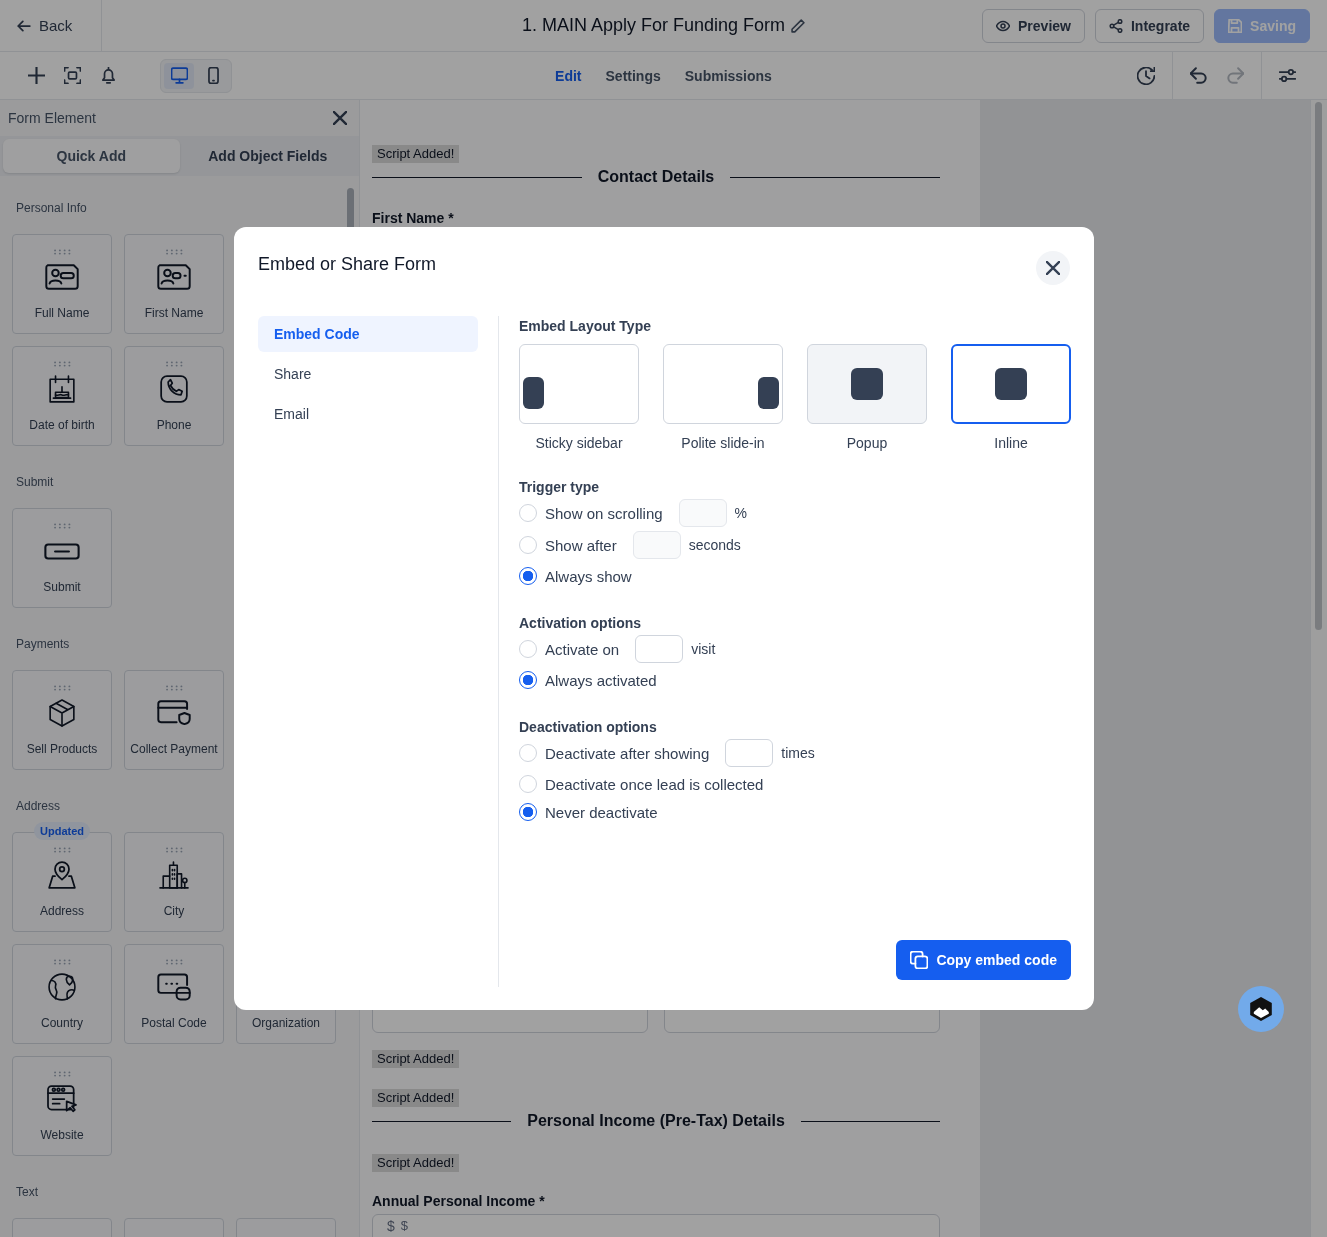 This screenshot has height=1237, width=1327. Describe the element at coordinates (703, 649) in the screenshot. I see `unit-label: visit` at that location.